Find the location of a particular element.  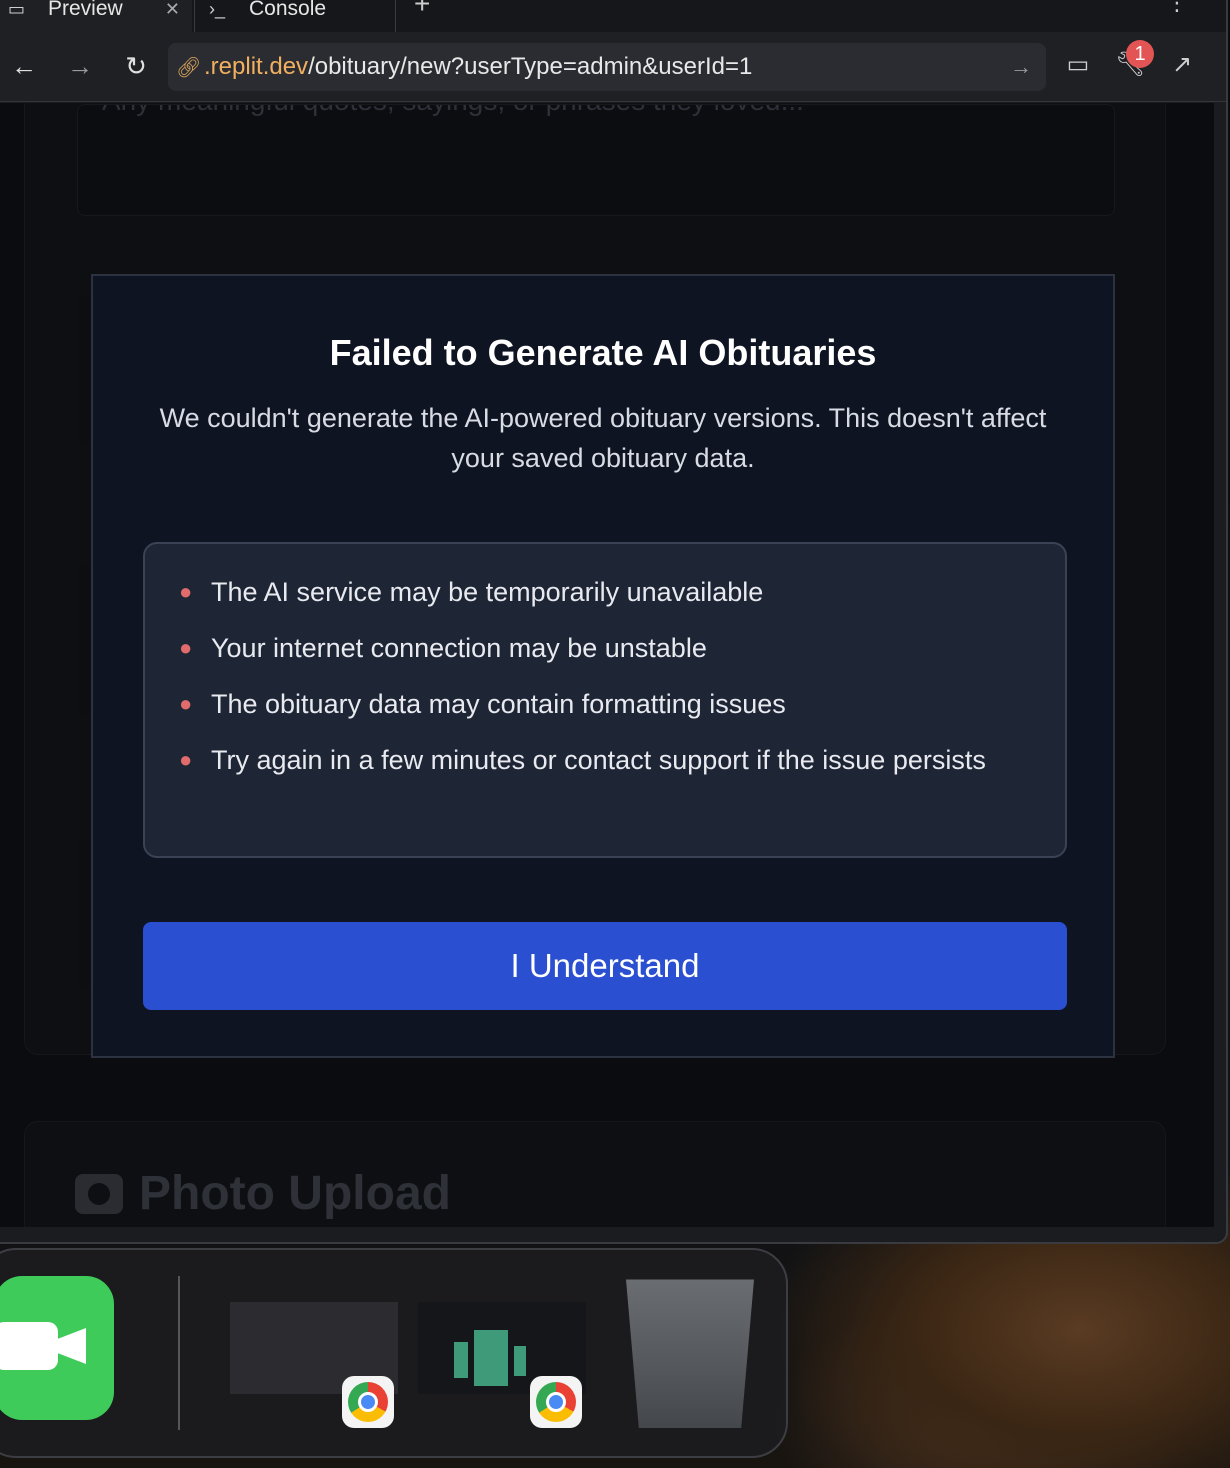

close-tab-icon: ✕ is located at coordinates (172, 10).